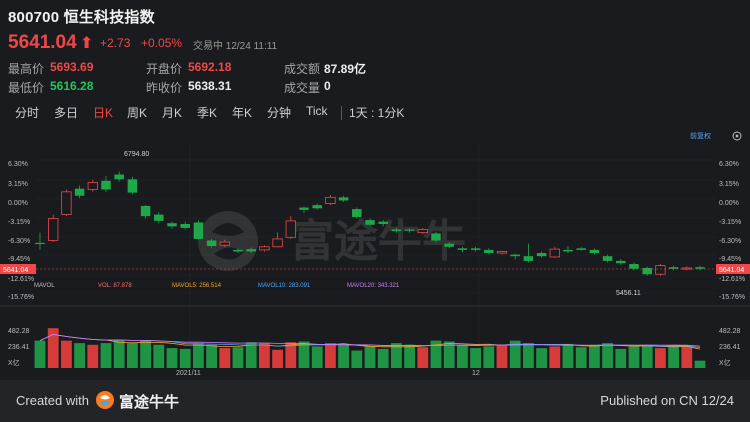 The image size is (750, 422). I want to click on tab-1day-1min: 1天 : 1分K, so click(376, 112).